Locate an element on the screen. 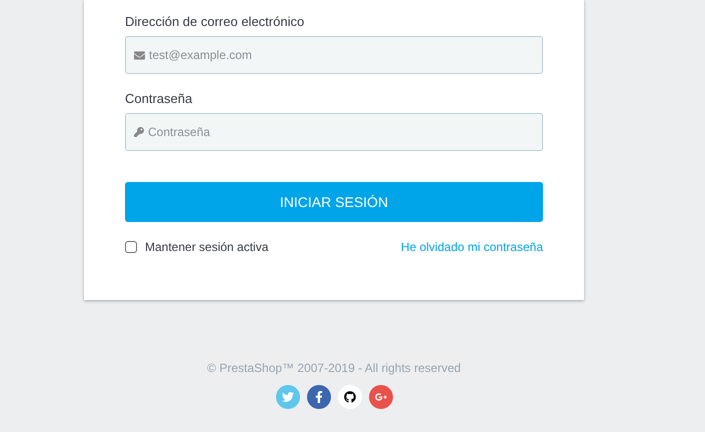 This screenshot has width=705, height=432. cat-icon is located at coordinates (350, 397).